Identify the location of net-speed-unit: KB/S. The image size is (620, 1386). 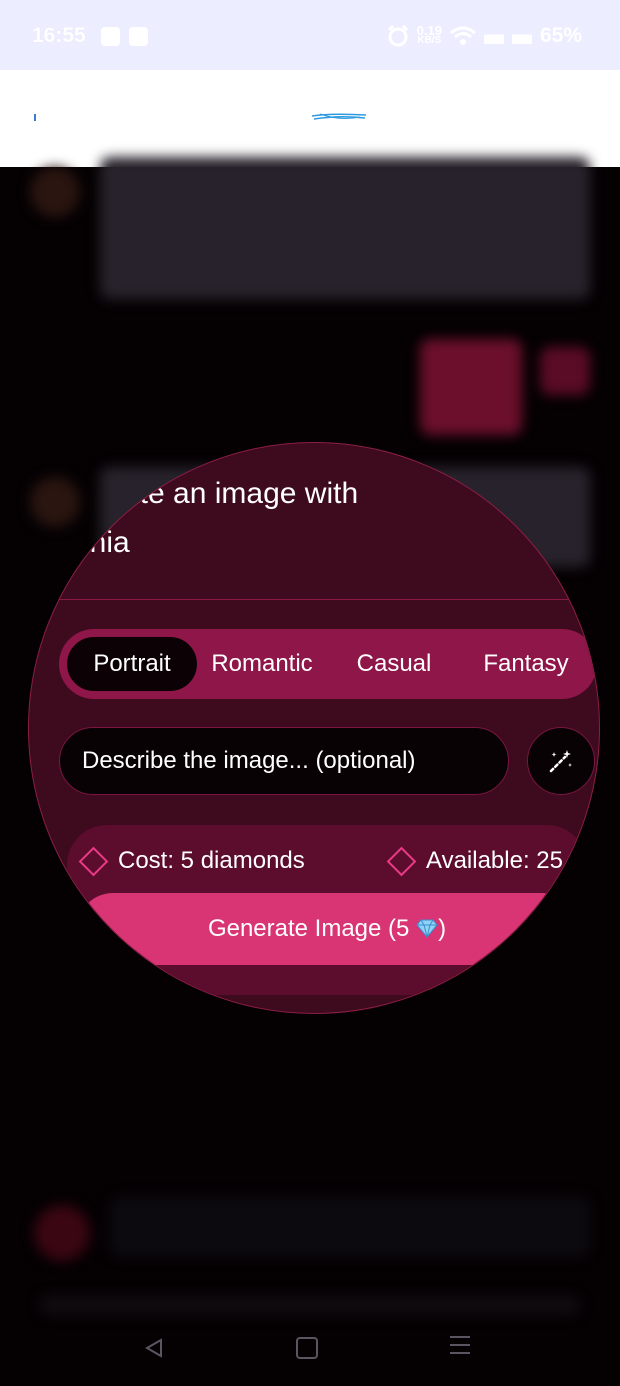
(429, 40).